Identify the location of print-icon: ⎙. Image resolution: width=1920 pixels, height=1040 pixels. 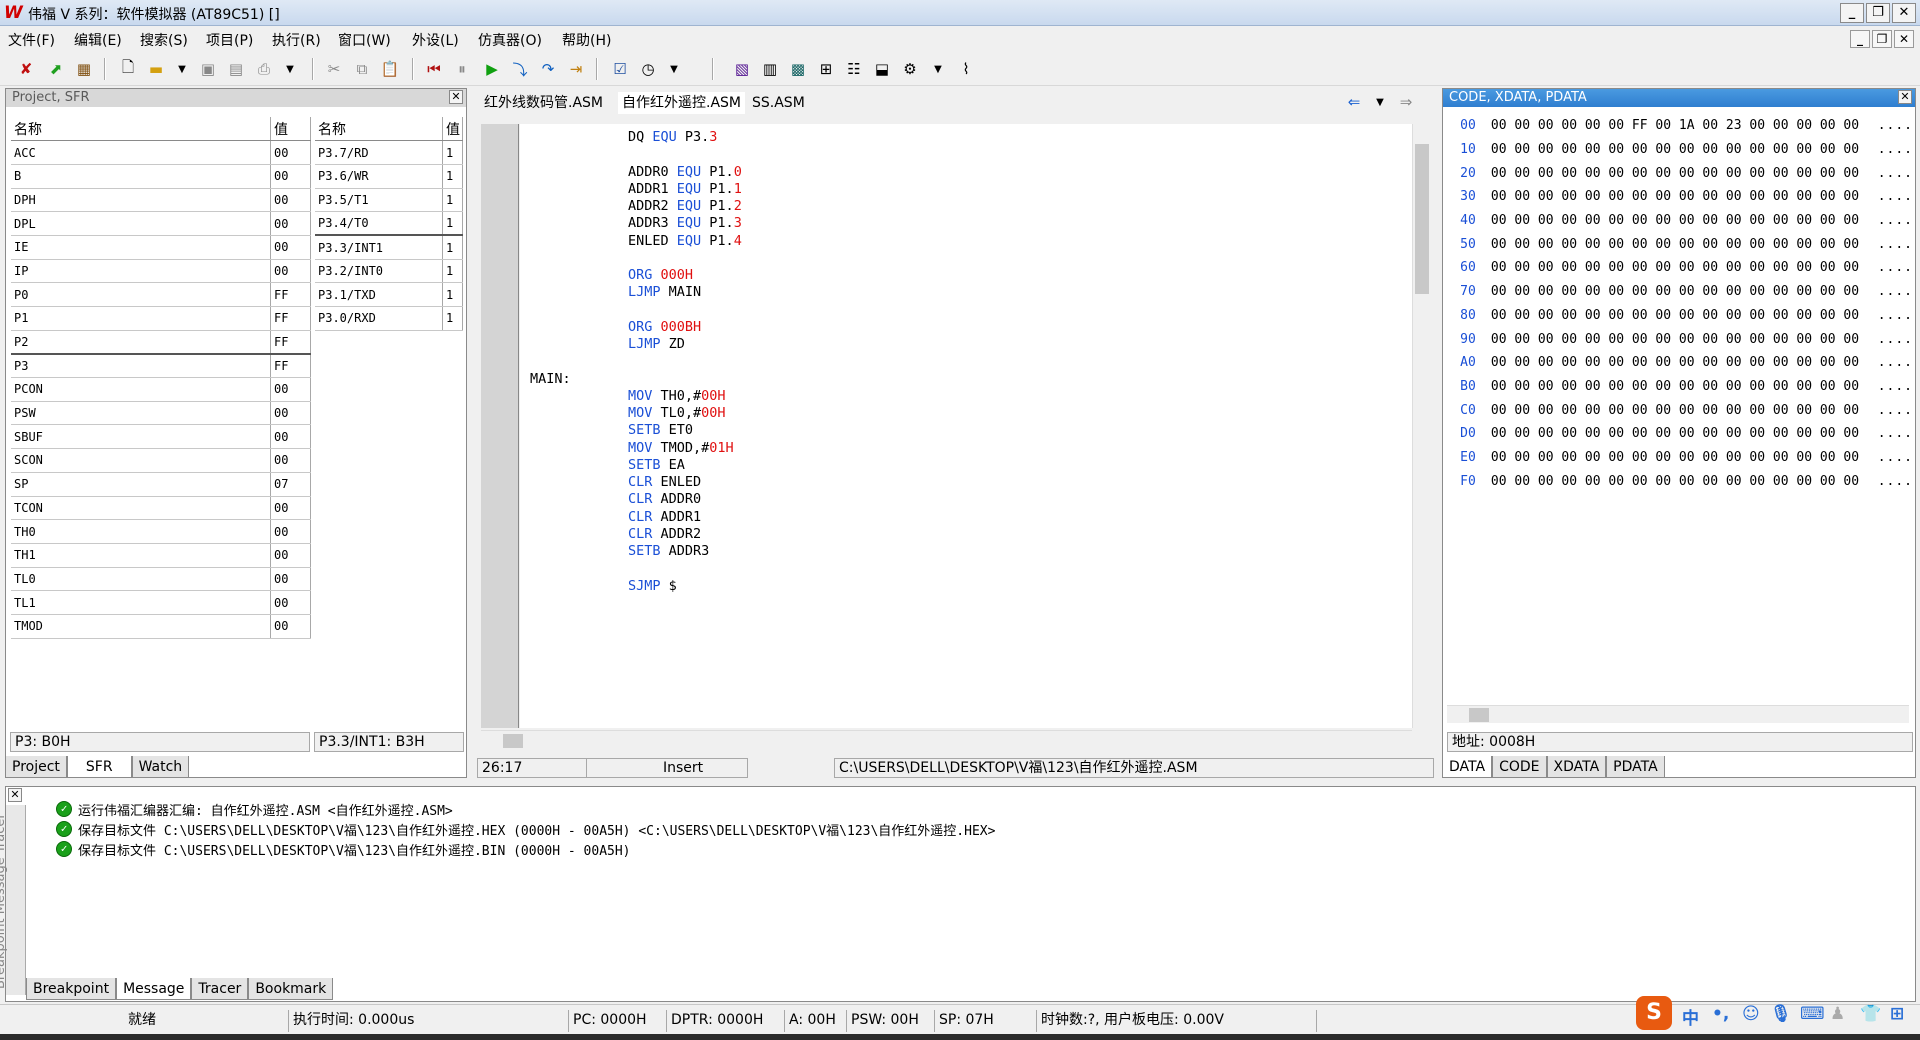
(264, 69).